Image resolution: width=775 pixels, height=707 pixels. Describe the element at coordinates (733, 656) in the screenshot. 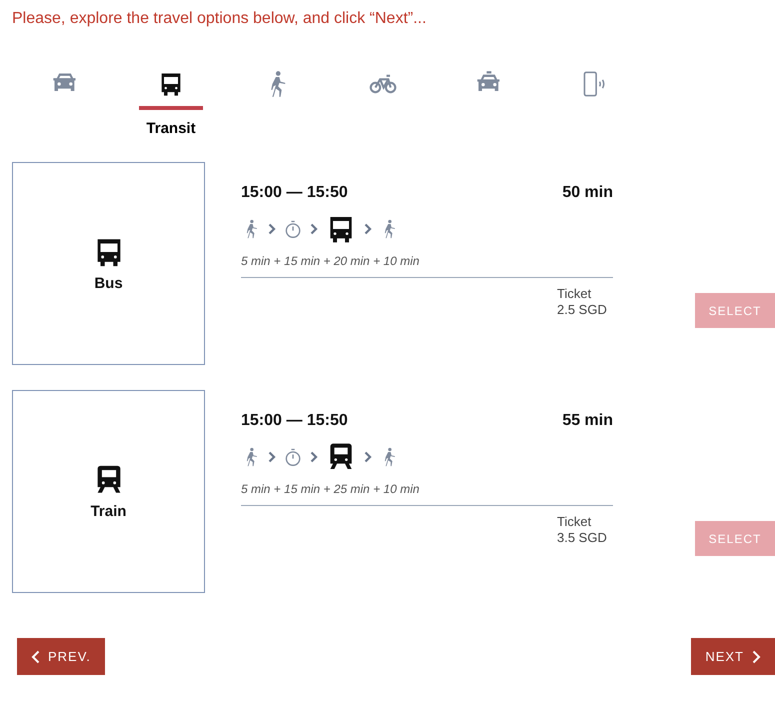

I see `next-button: NEXT` at that location.